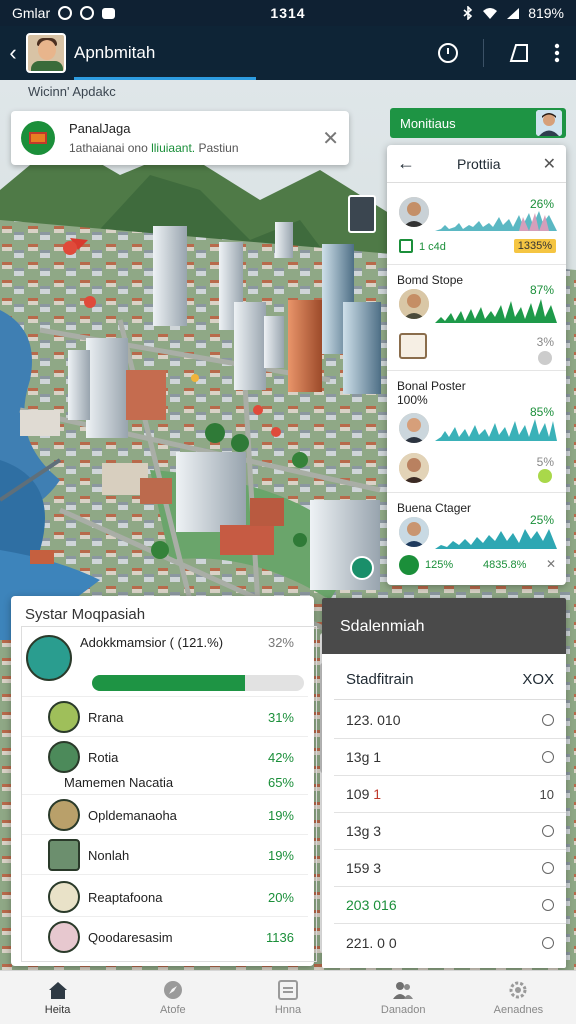  What do you see at coordinates (280, 782) in the screenshot?
I see `system-item-percent: 65%` at bounding box center [280, 782].